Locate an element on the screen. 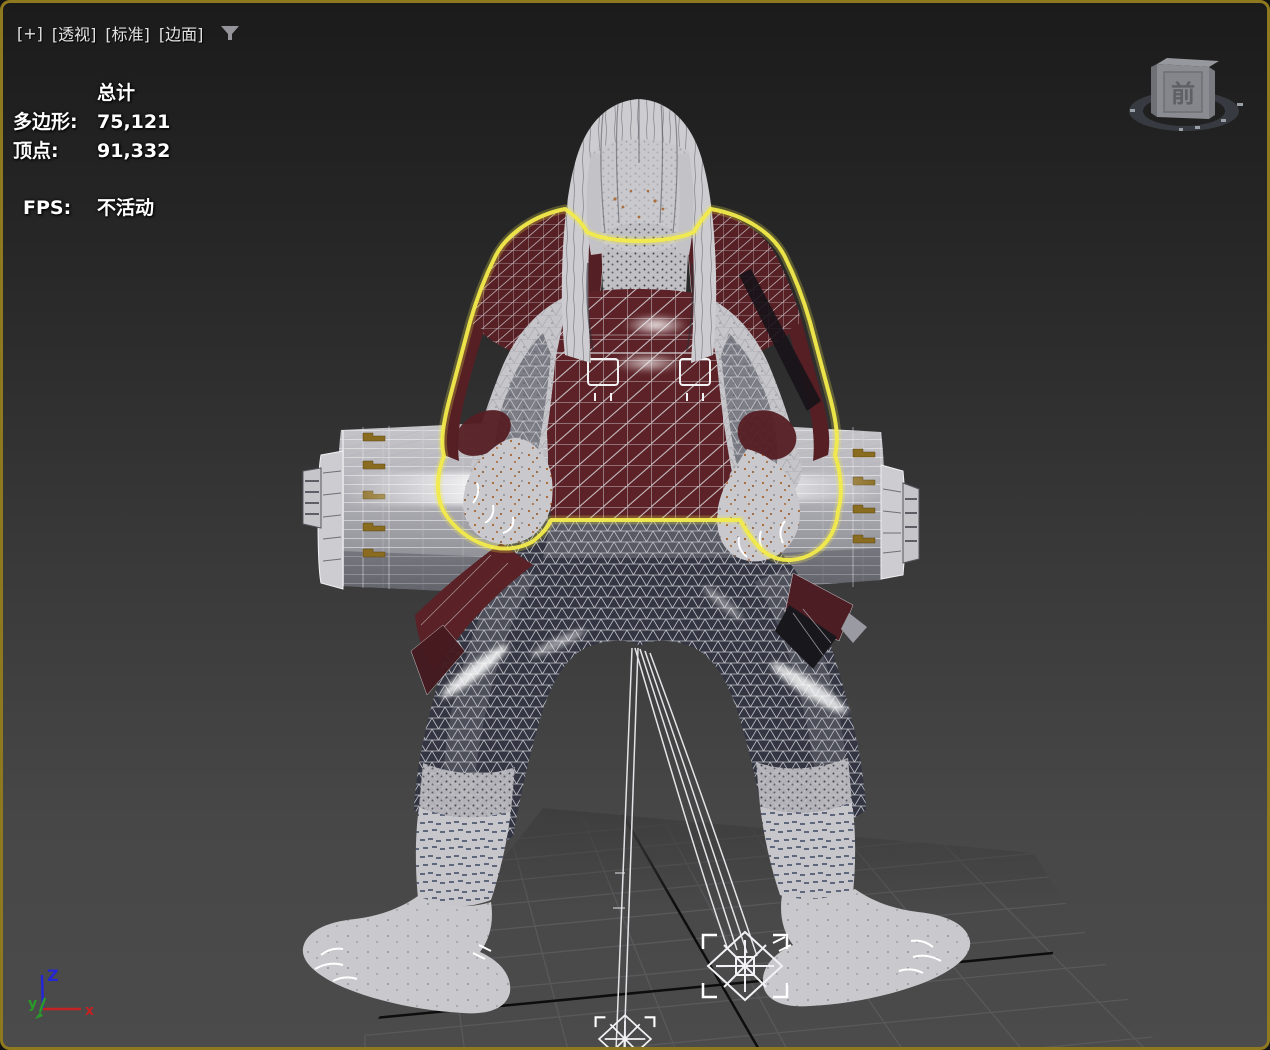 This screenshot has height=1050, width=1270. boot-left is located at coordinates (406, 955).